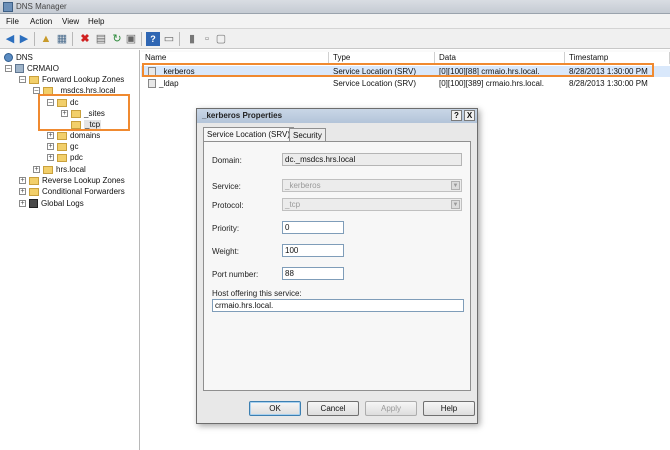 Image resolution: width=670 pixels, height=450 pixels. I want to click on properties-icon: ▤, so click(101, 39).